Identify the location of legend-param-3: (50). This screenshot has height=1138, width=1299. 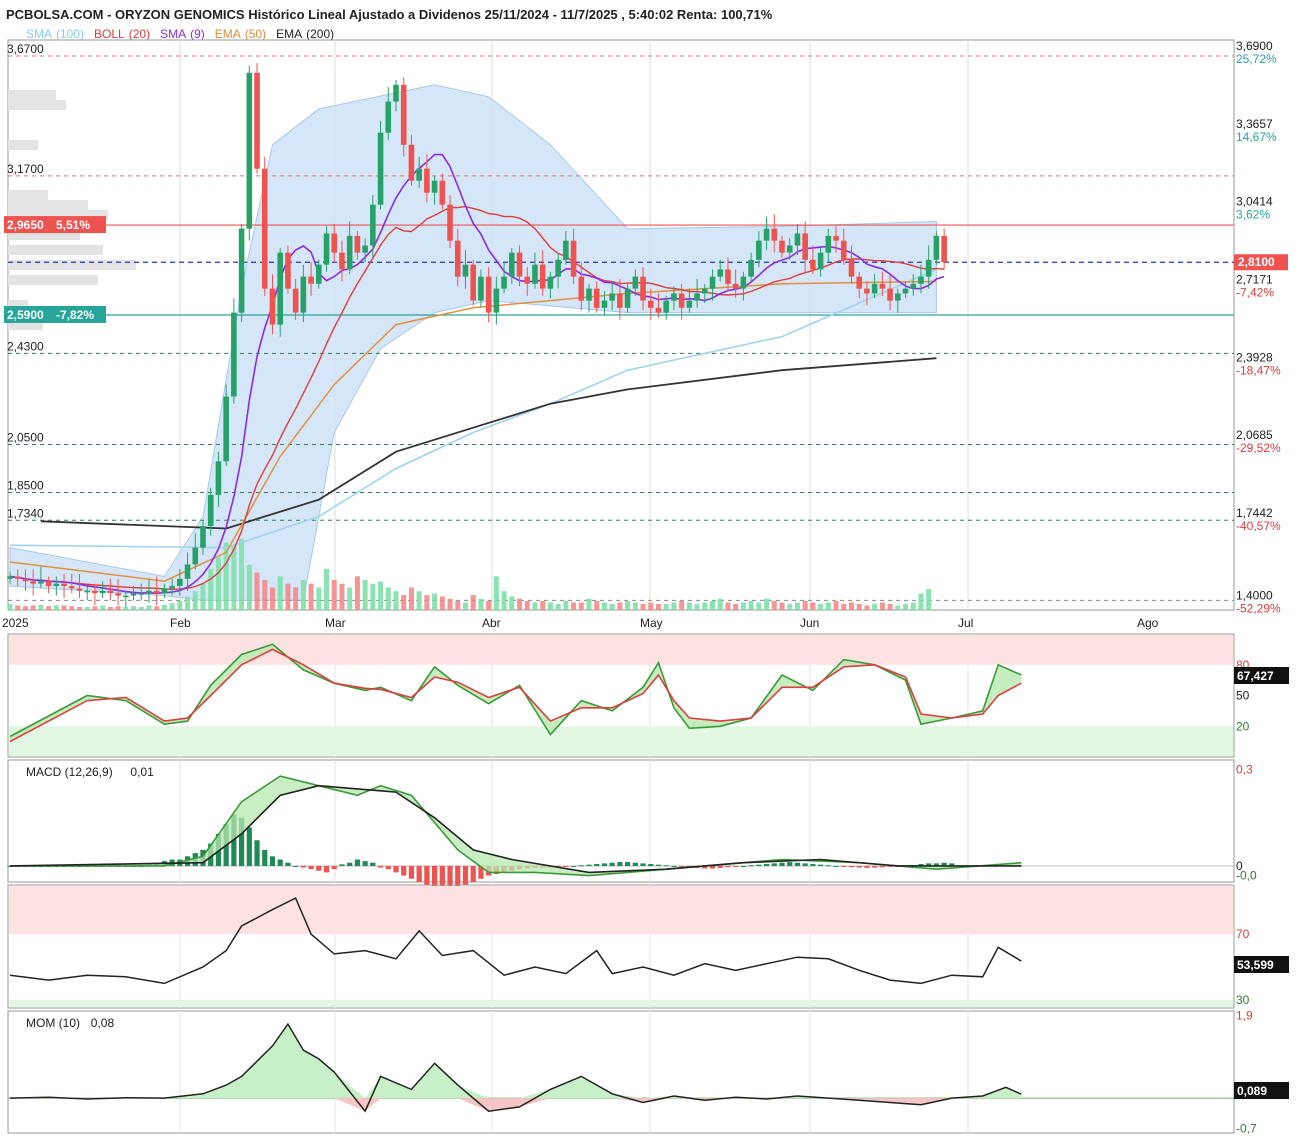
(255, 34).